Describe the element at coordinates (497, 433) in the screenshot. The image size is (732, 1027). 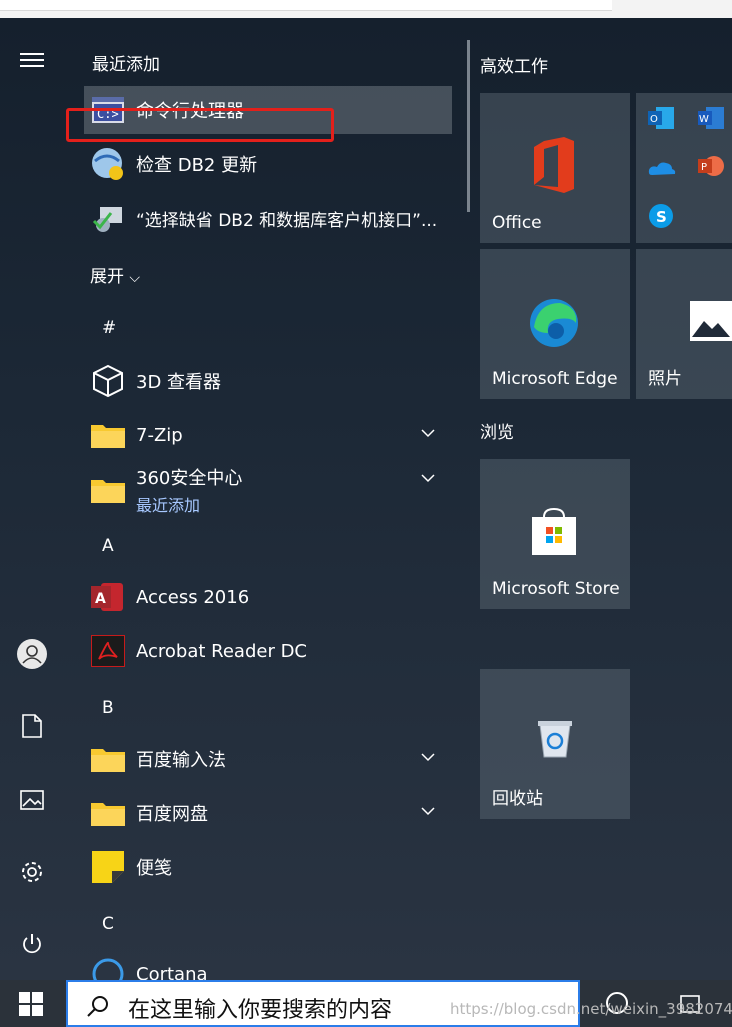
I see `group-header-browse: 浏览` at that location.